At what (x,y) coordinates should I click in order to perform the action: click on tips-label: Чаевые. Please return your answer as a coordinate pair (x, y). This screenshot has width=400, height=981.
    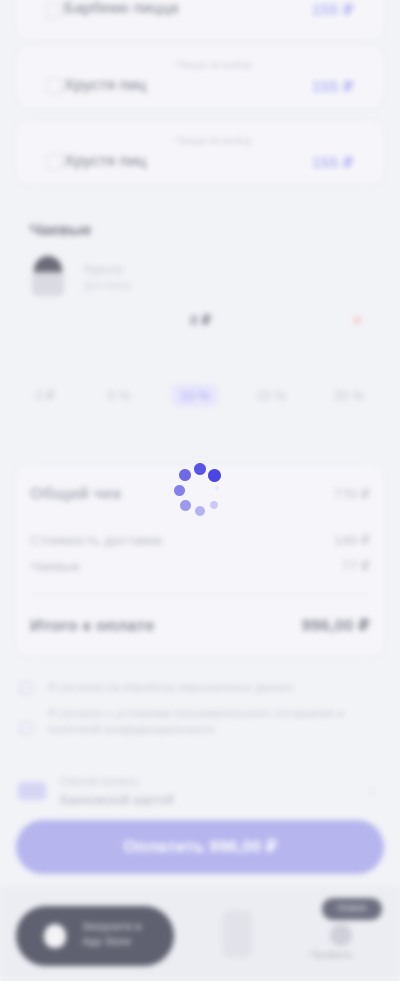
    Looking at the image, I should click on (55, 566).